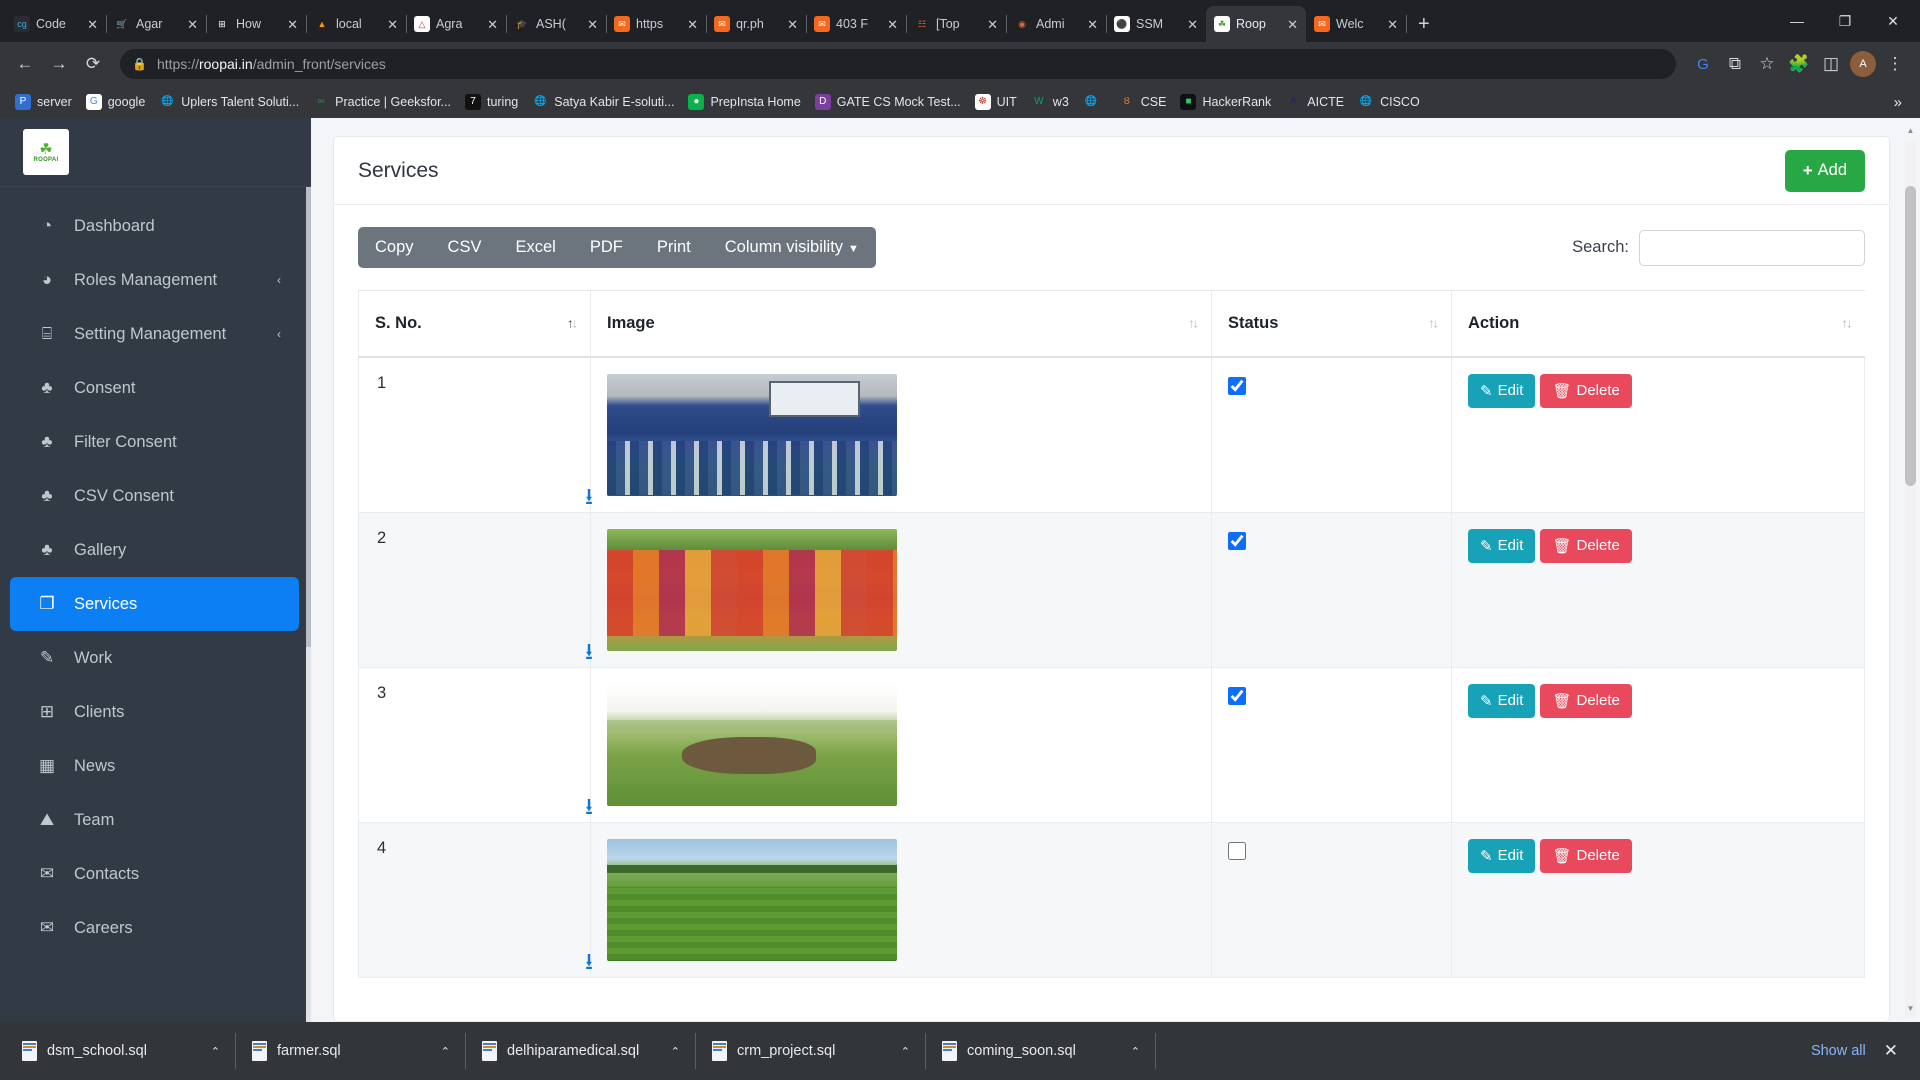  Describe the element at coordinates (856, 24) in the screenshot. I see `browser-tab: ✉ 403 F ✕` at that location.